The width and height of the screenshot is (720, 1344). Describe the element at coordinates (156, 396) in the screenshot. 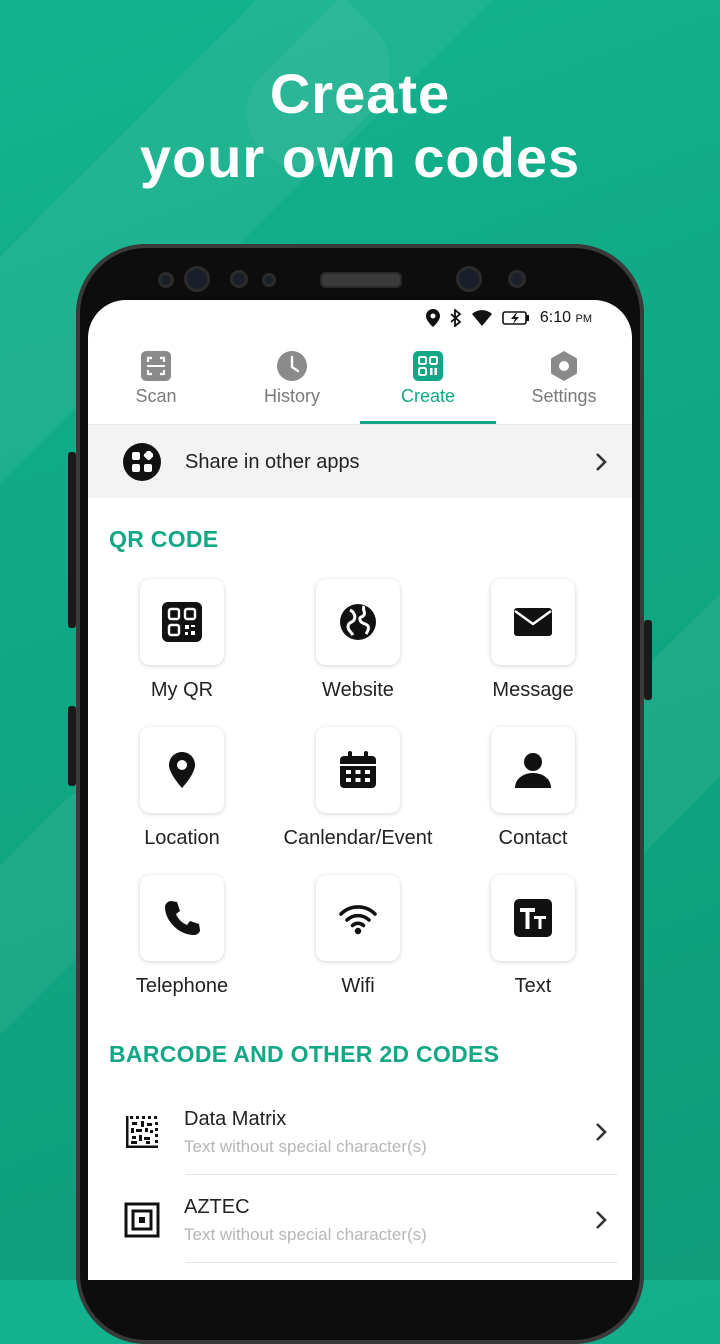

I see `tab-label: Scan` at that location.